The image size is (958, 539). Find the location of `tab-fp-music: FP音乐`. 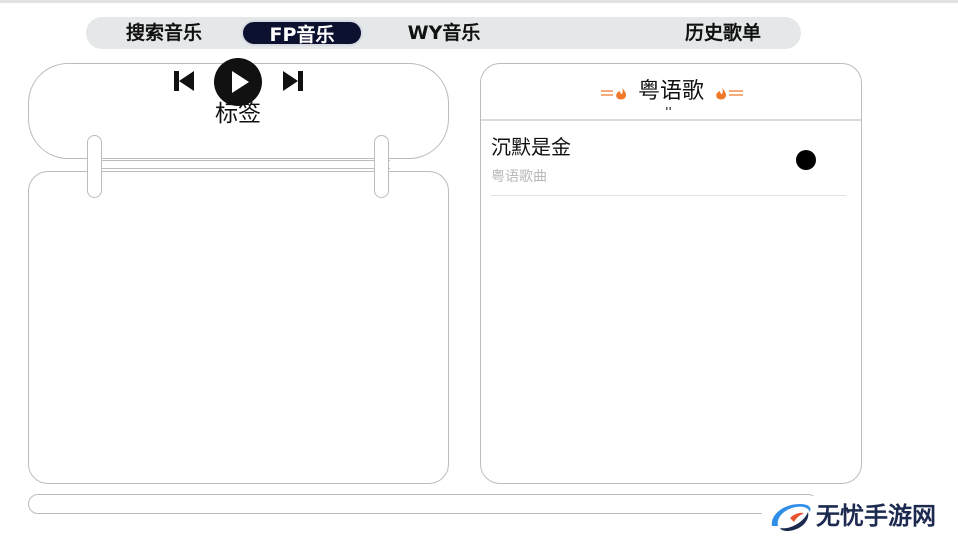

tab-fp-music: FP音乐 is located at coordinates (302, 33).